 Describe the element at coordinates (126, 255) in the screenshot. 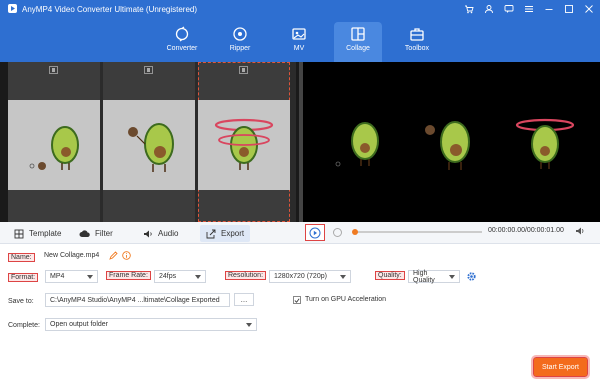

I see `info-icon` at that location.